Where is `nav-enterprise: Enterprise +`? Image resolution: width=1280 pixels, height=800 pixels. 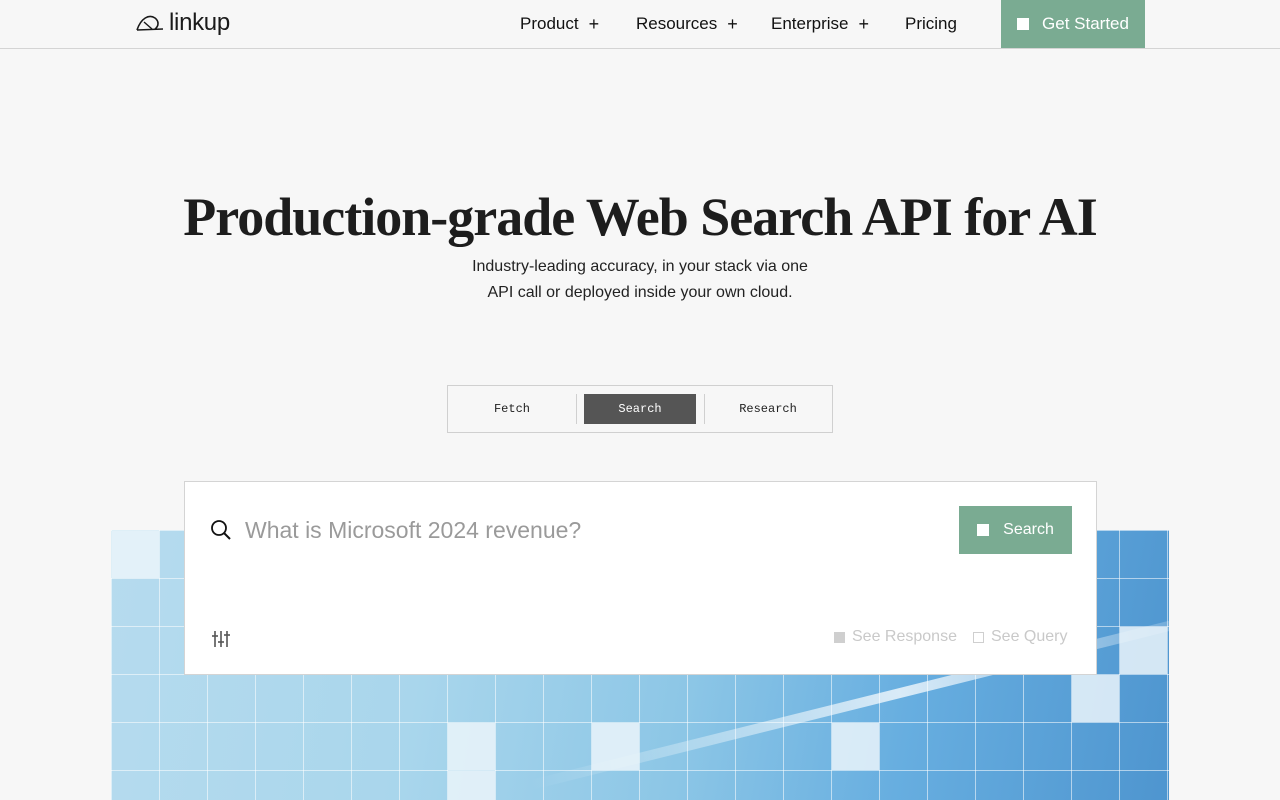
nav-enterprise: Enterprise + is located at coordinates (820, 24).